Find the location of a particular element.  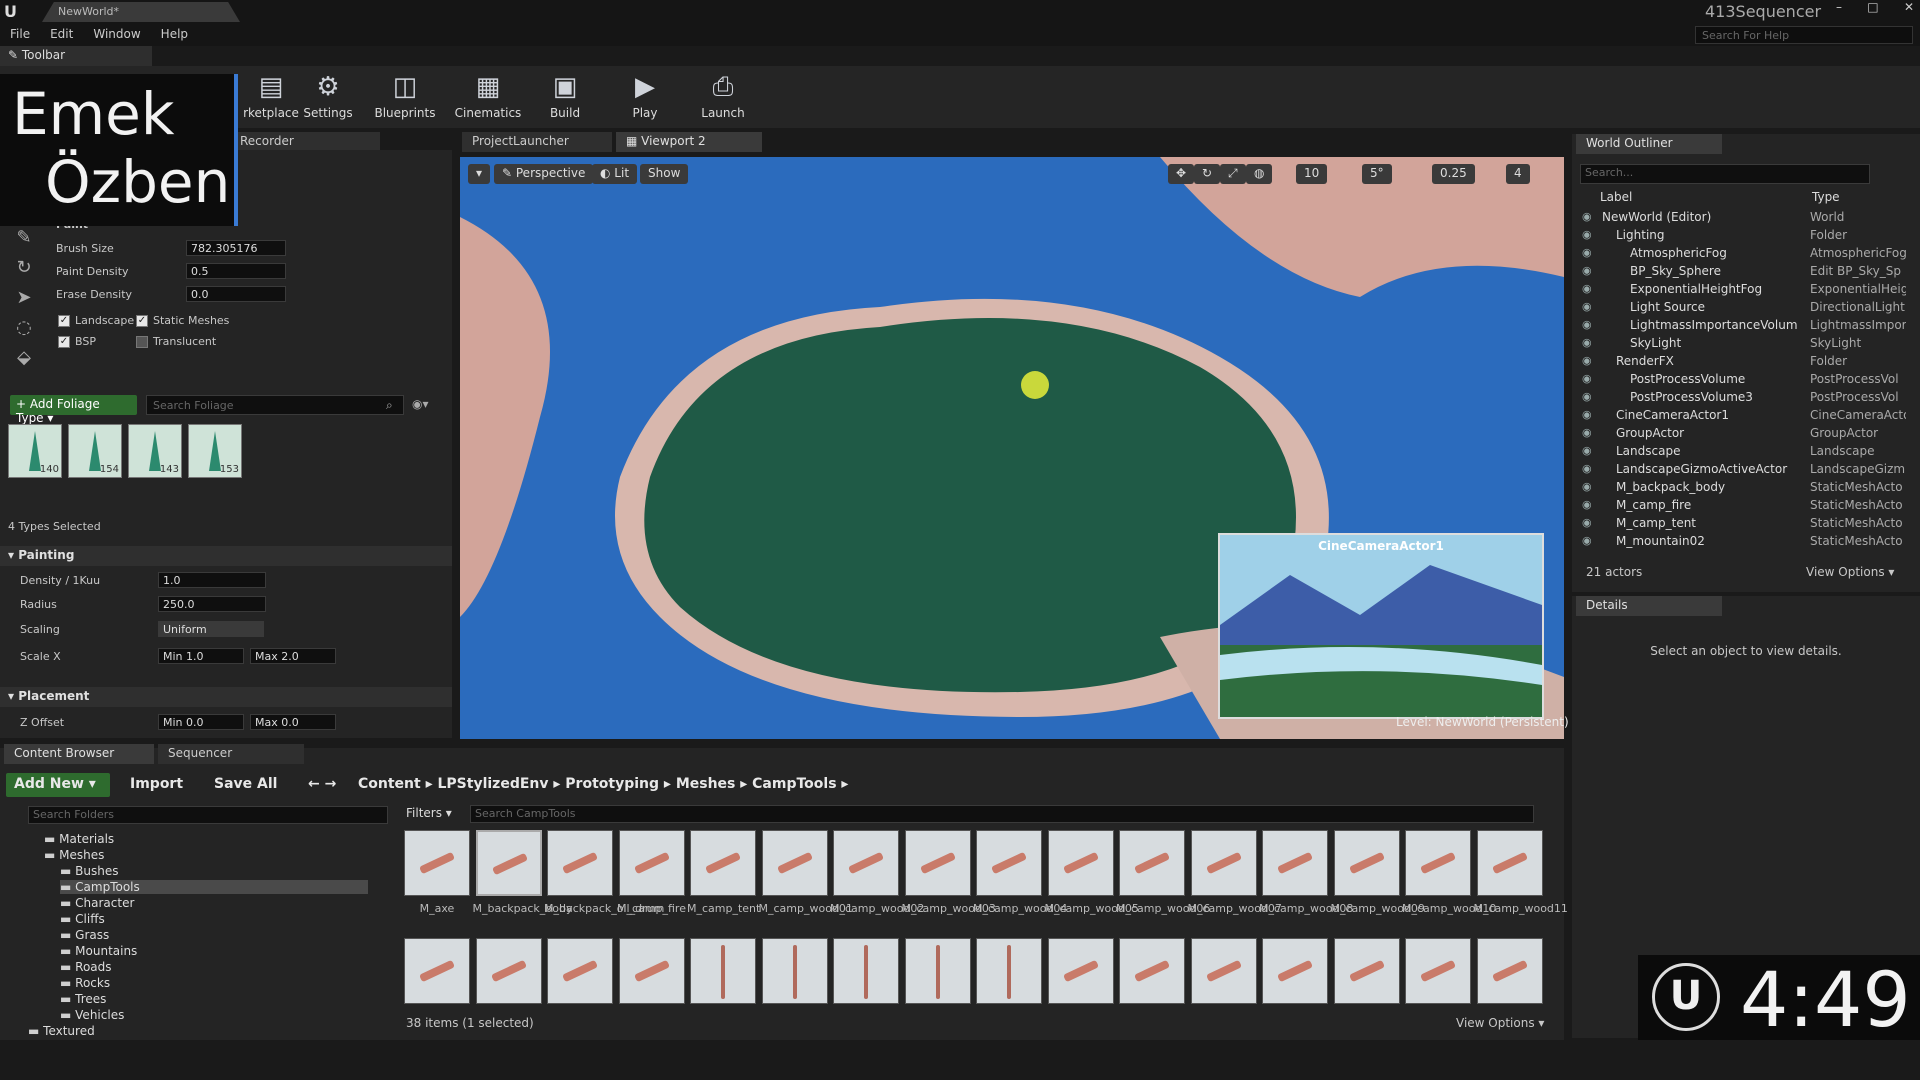

outliner-view-options-button: View Options ▾ is located at coordinates (1850, 572).